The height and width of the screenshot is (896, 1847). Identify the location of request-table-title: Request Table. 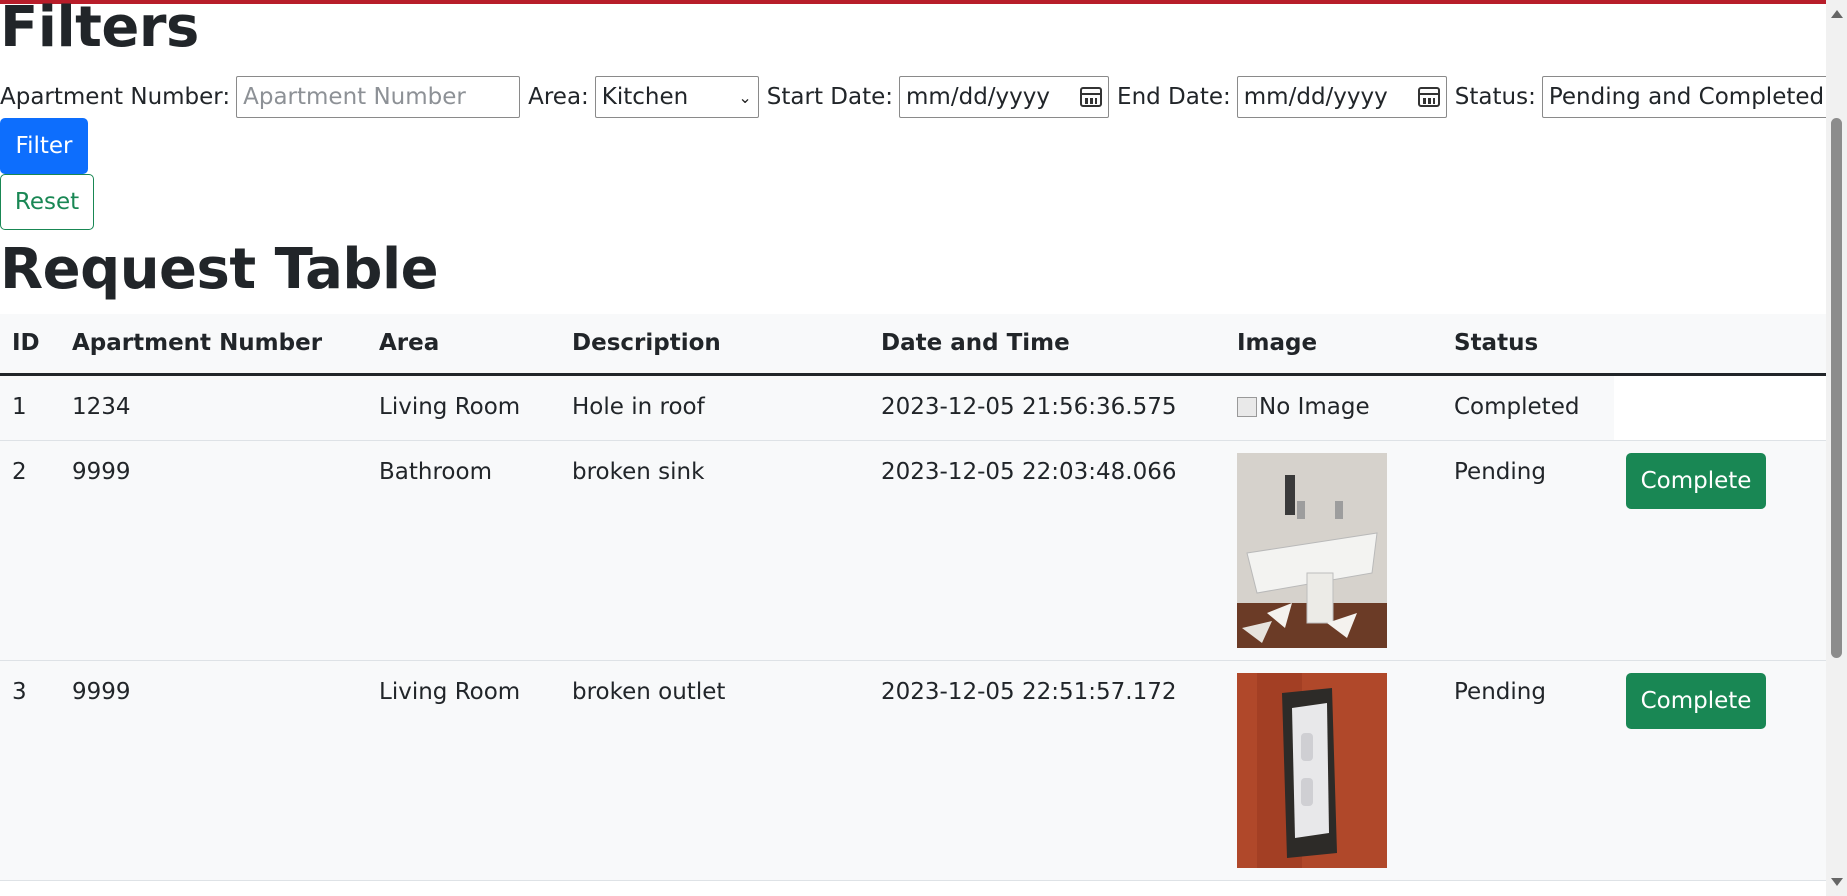
(219, 269).